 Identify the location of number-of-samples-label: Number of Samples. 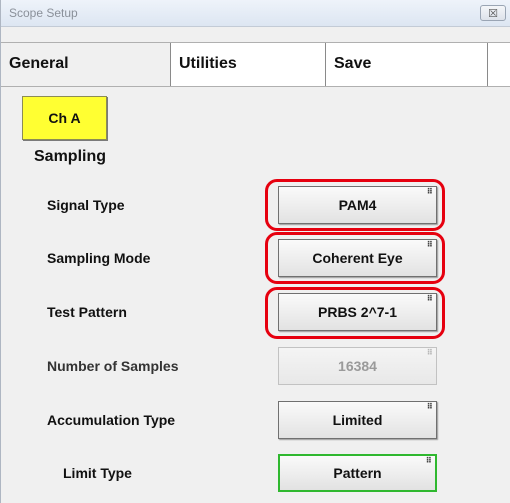
(113, 366).